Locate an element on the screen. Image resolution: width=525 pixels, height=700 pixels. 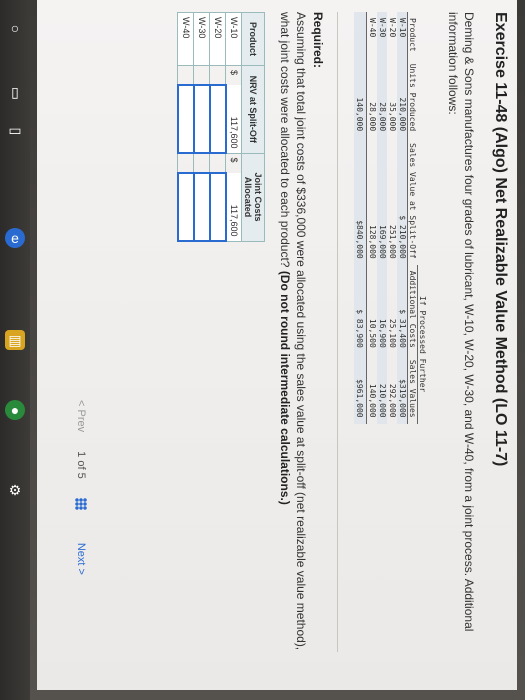
task-view-icon: ▭ is located at coordinates (15, 130).